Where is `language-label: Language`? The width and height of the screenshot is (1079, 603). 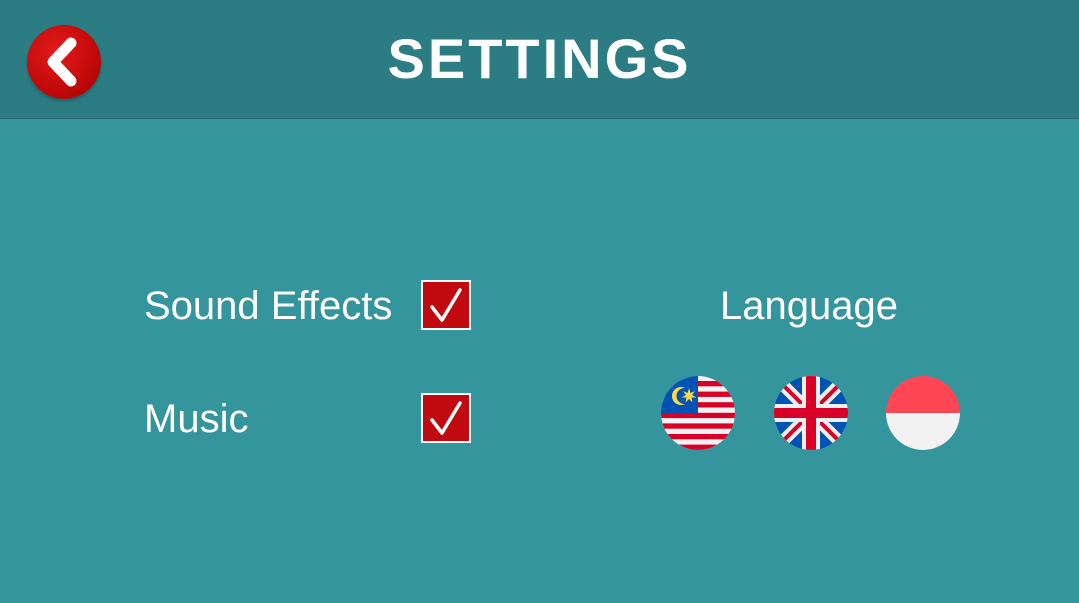
language-label: Language is located at coordinates (809, 306).